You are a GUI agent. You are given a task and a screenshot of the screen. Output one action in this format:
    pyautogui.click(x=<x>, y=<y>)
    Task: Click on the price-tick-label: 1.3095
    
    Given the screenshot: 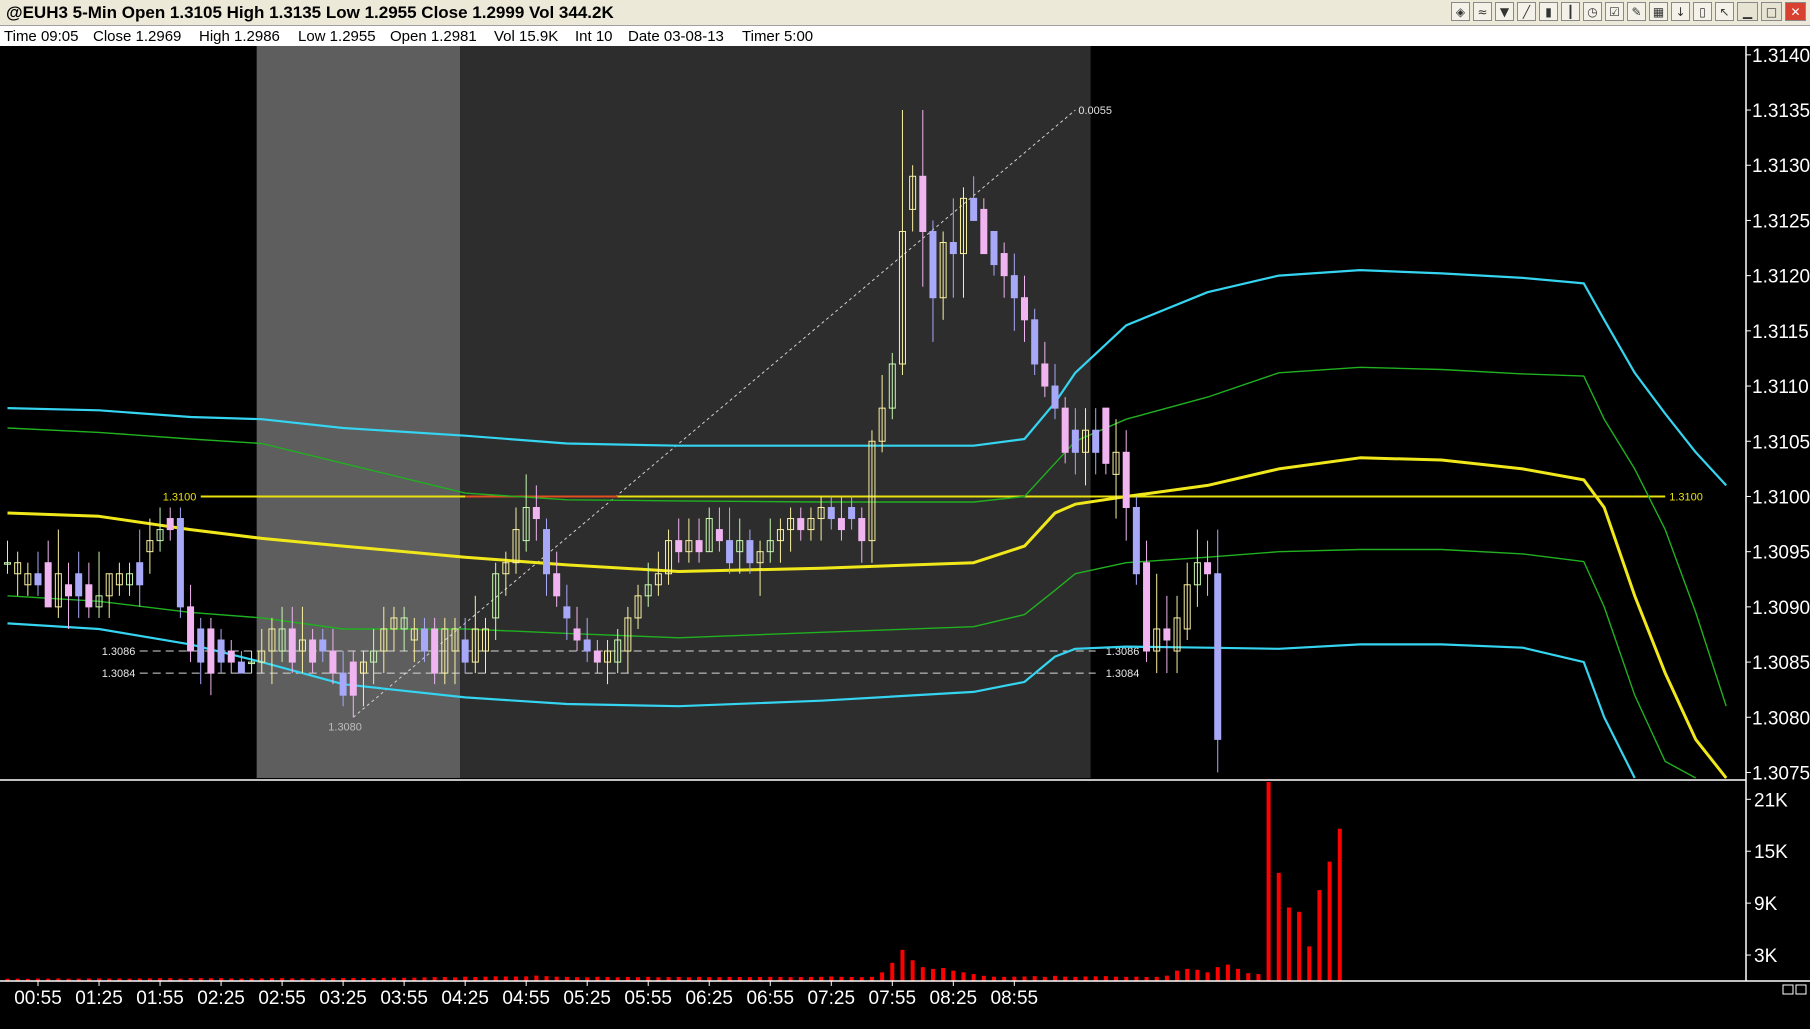 What is the action you would take?
    pyautogui.click(x=1781, y=553)
    